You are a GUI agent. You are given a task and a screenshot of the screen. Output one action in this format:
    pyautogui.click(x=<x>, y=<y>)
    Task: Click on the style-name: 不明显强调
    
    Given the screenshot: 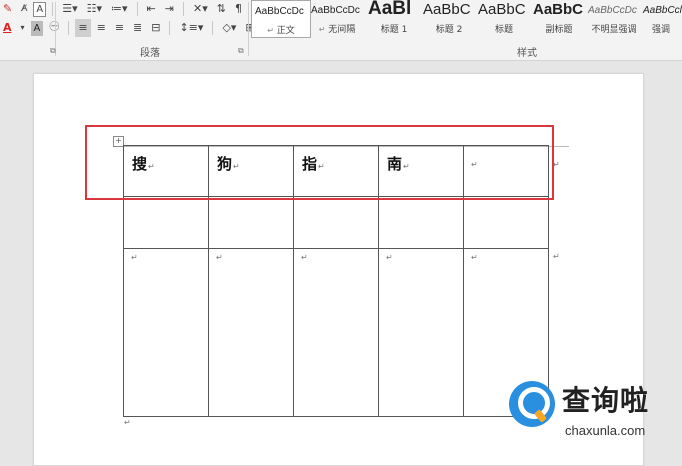 What is the action you would take?
    pyautogui.click(x=614, y=30)
    